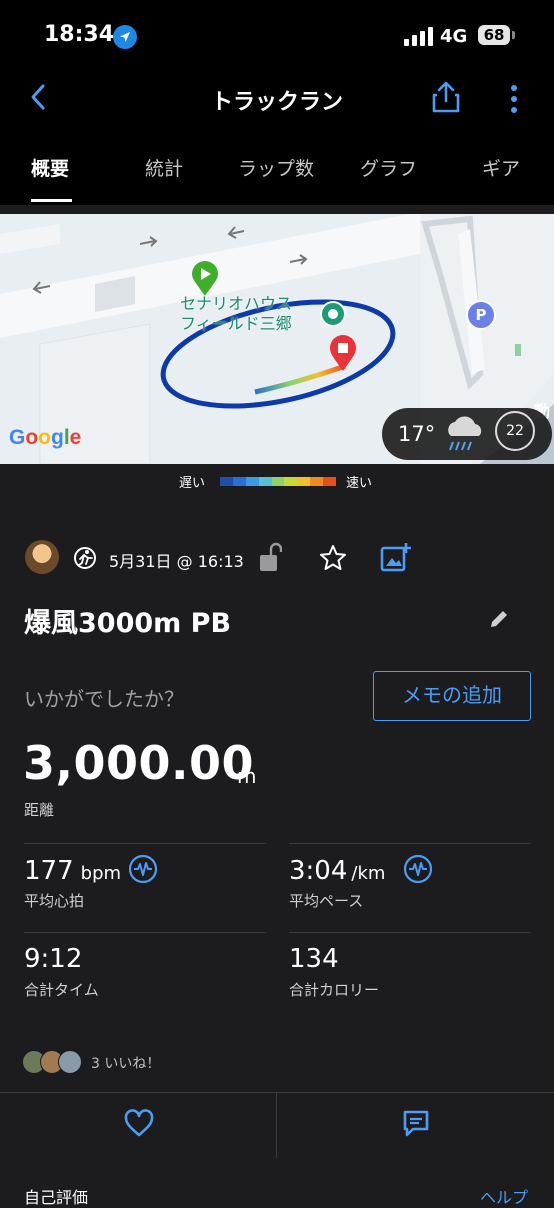  I want to click on avg-hr-stat: 177 bpm, so click(72, 871).